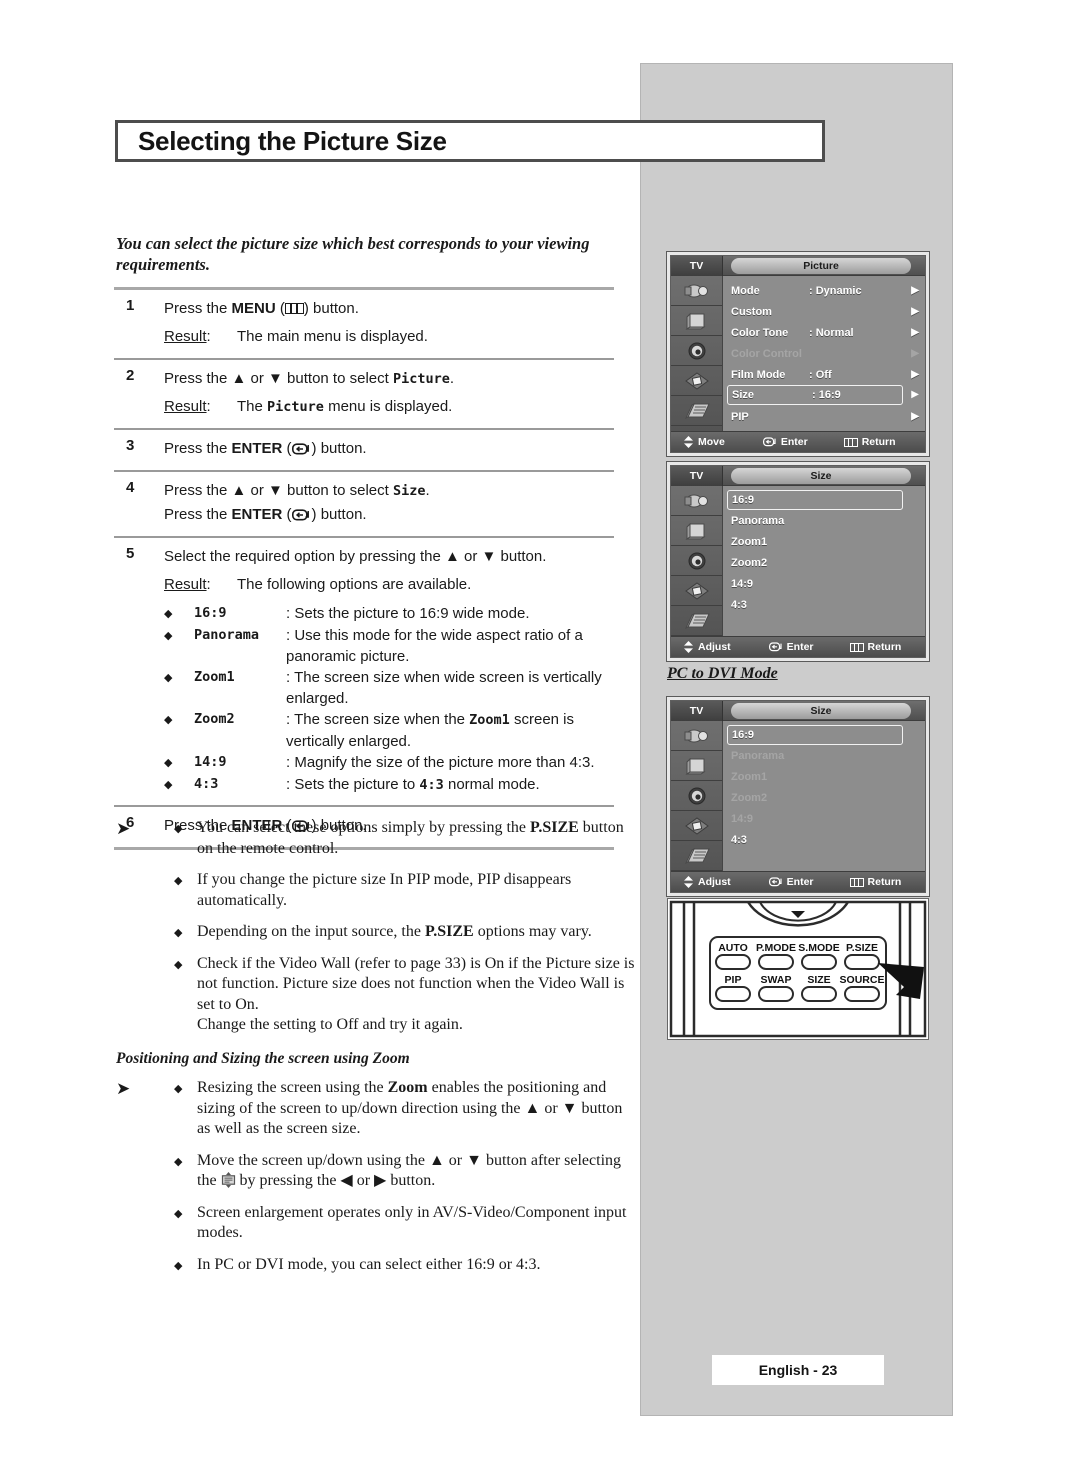  I want to click on osd-menu-items: 16:9 Panorama Zoom1 Zoom2 14:9 4:3, so click(824, 561).